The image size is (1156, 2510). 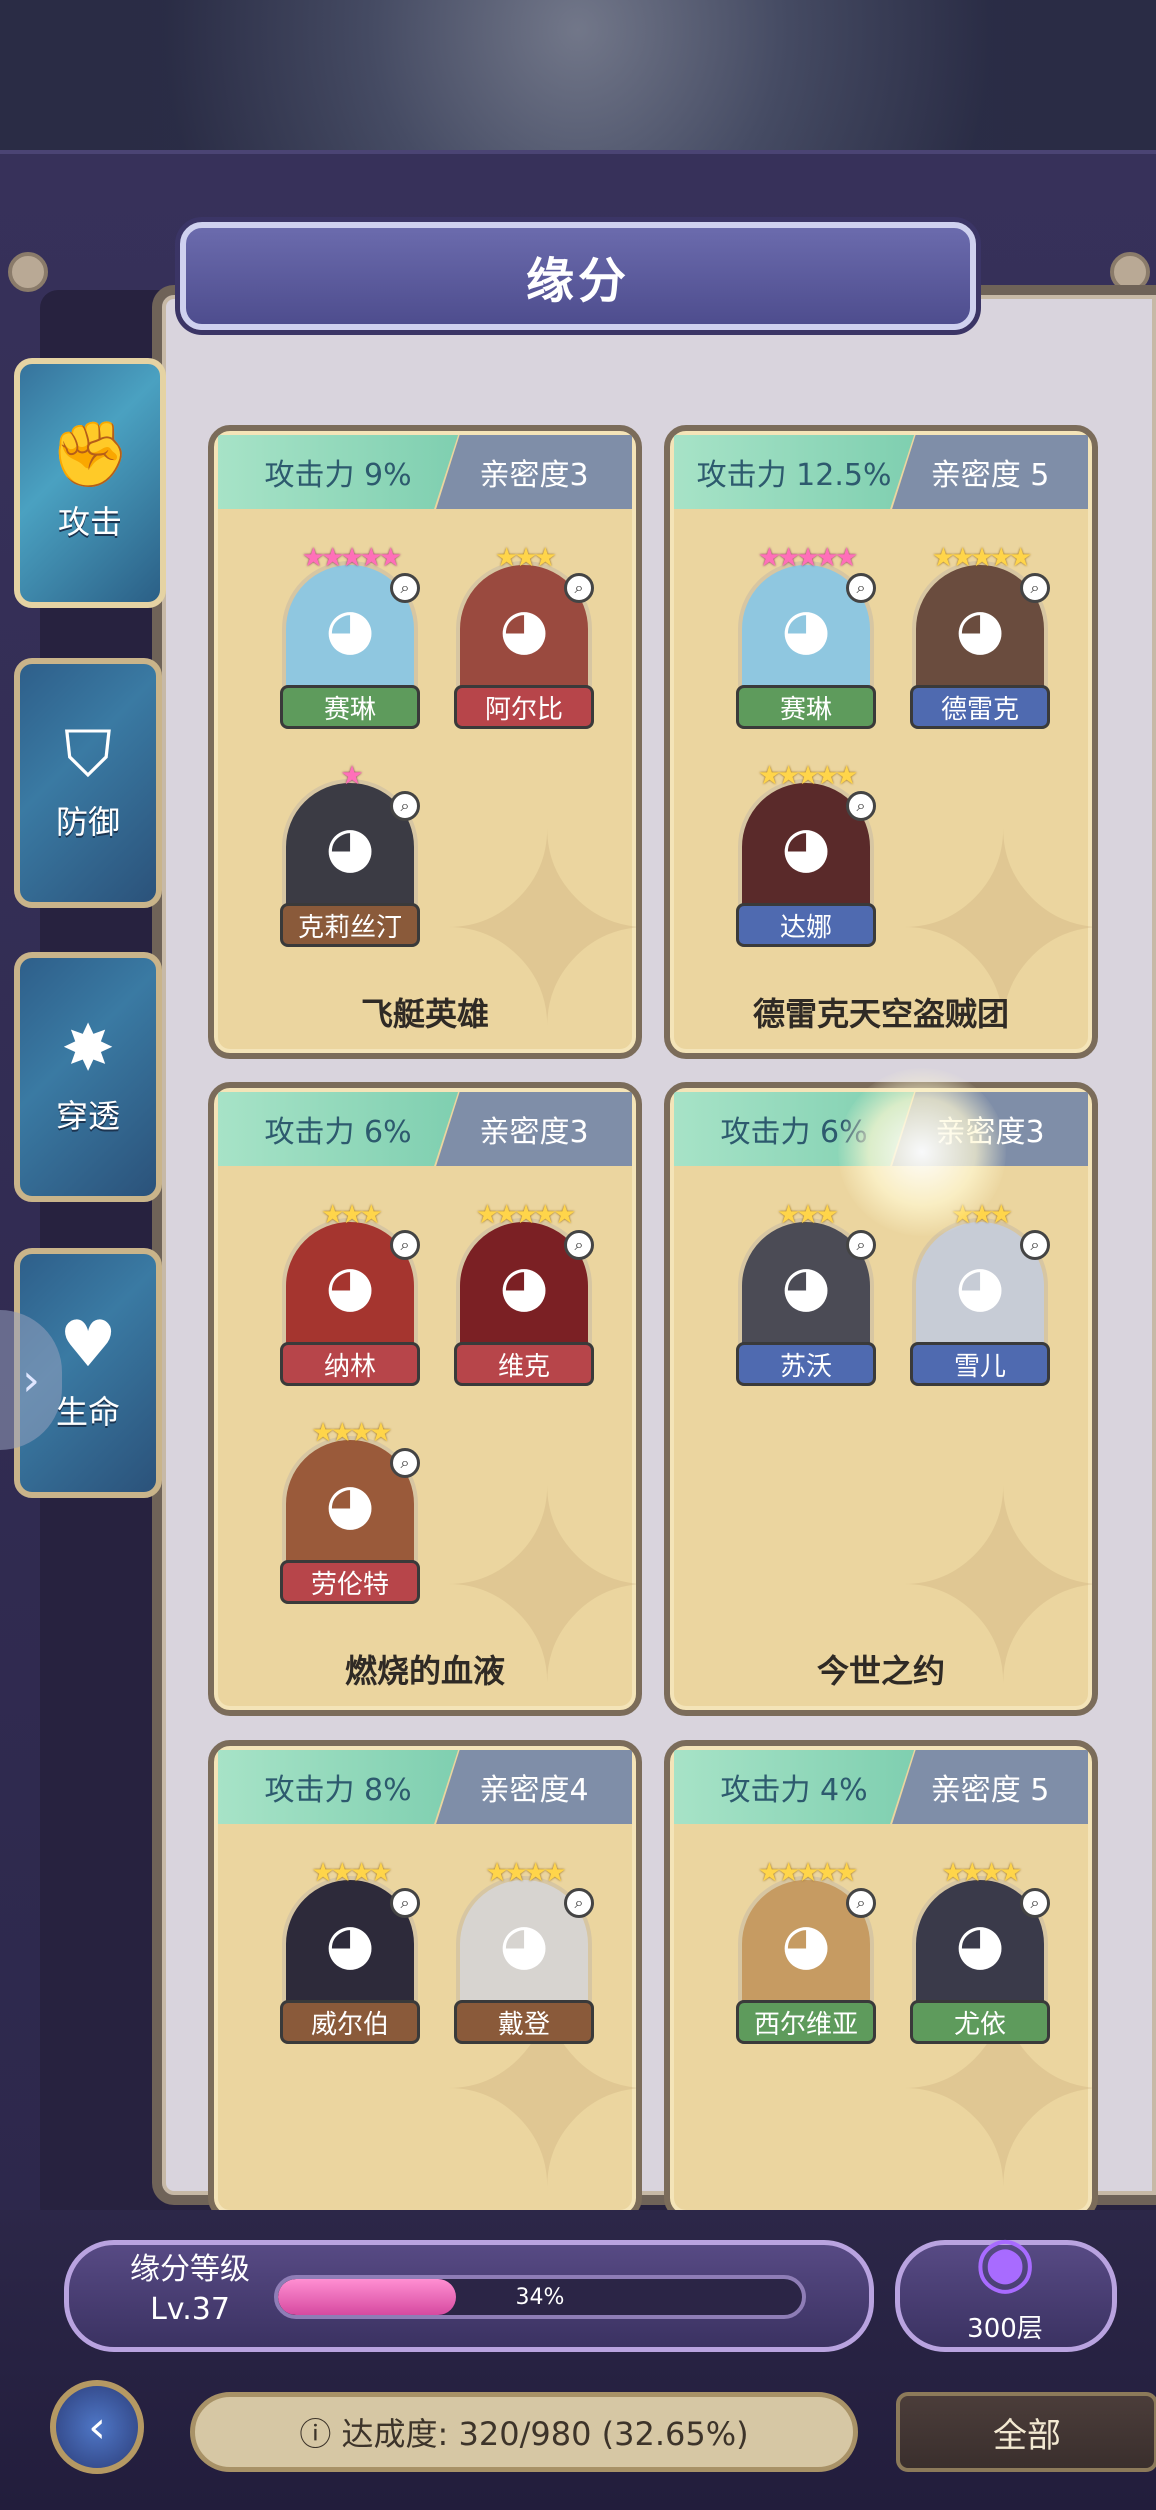 I want to click on tap-glow-effect, so click(x=922, y=1152).